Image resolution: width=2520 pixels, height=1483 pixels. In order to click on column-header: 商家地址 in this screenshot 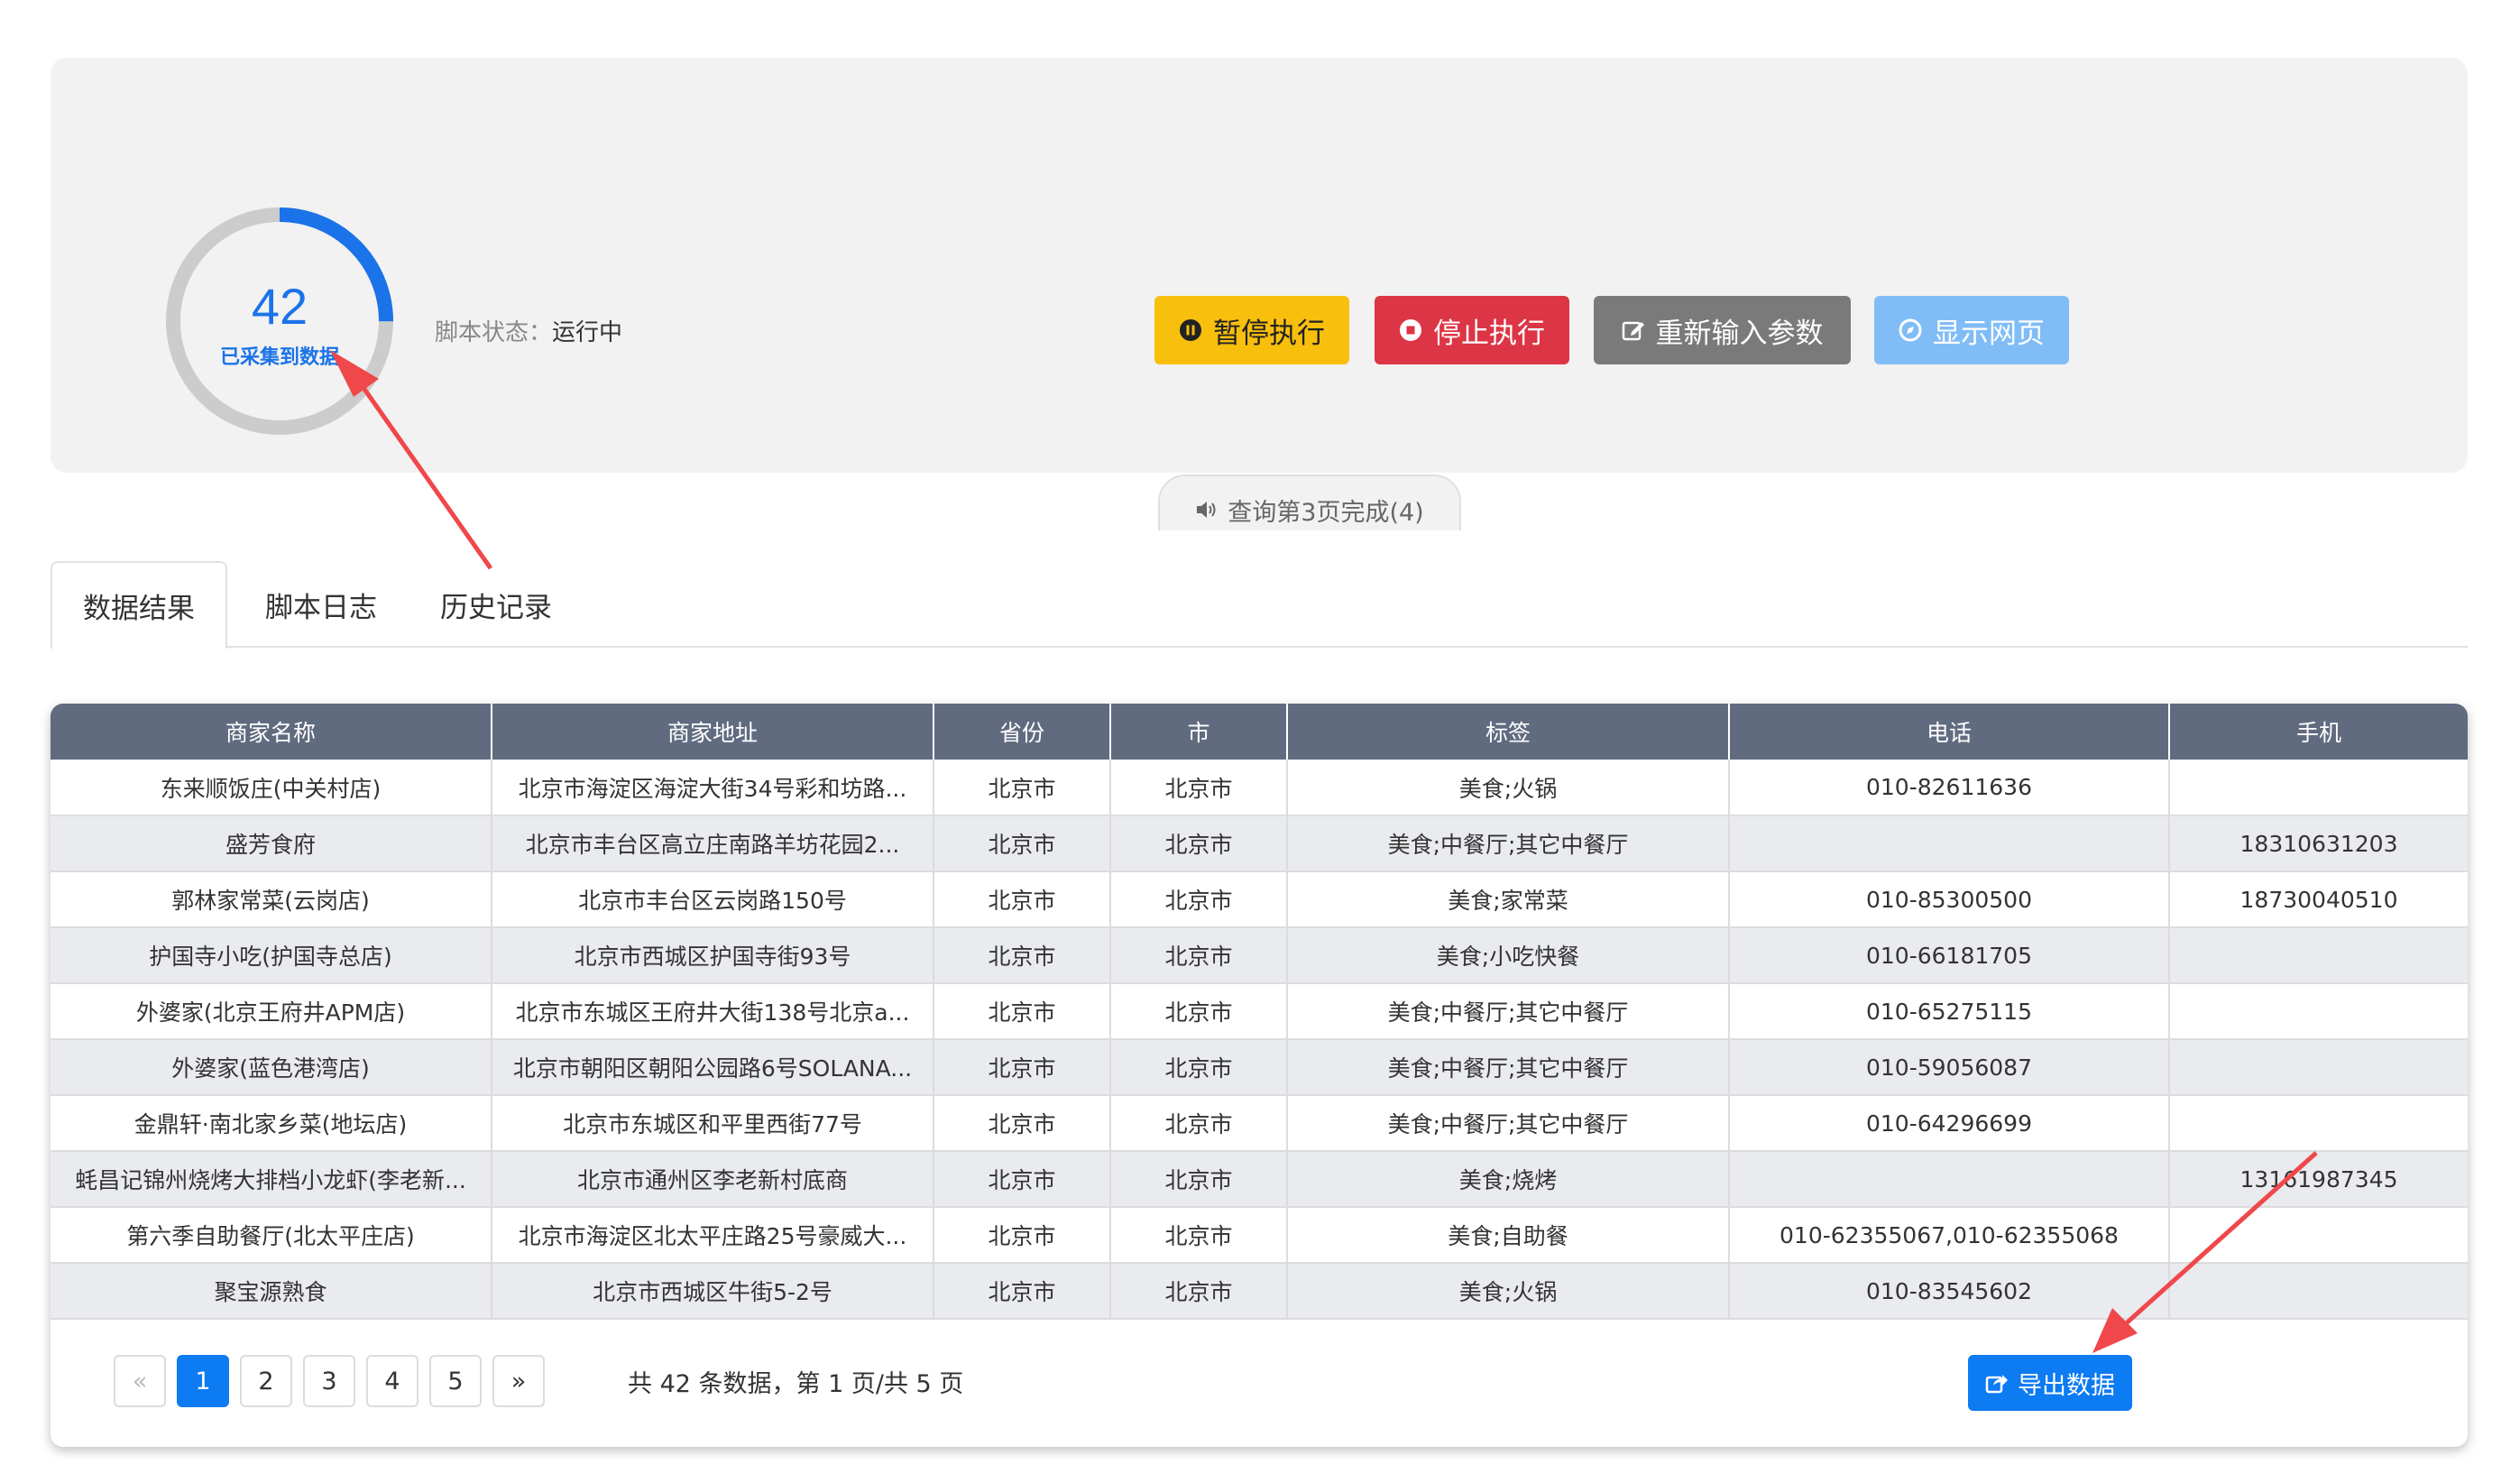, I will do `click(713, 732)`.